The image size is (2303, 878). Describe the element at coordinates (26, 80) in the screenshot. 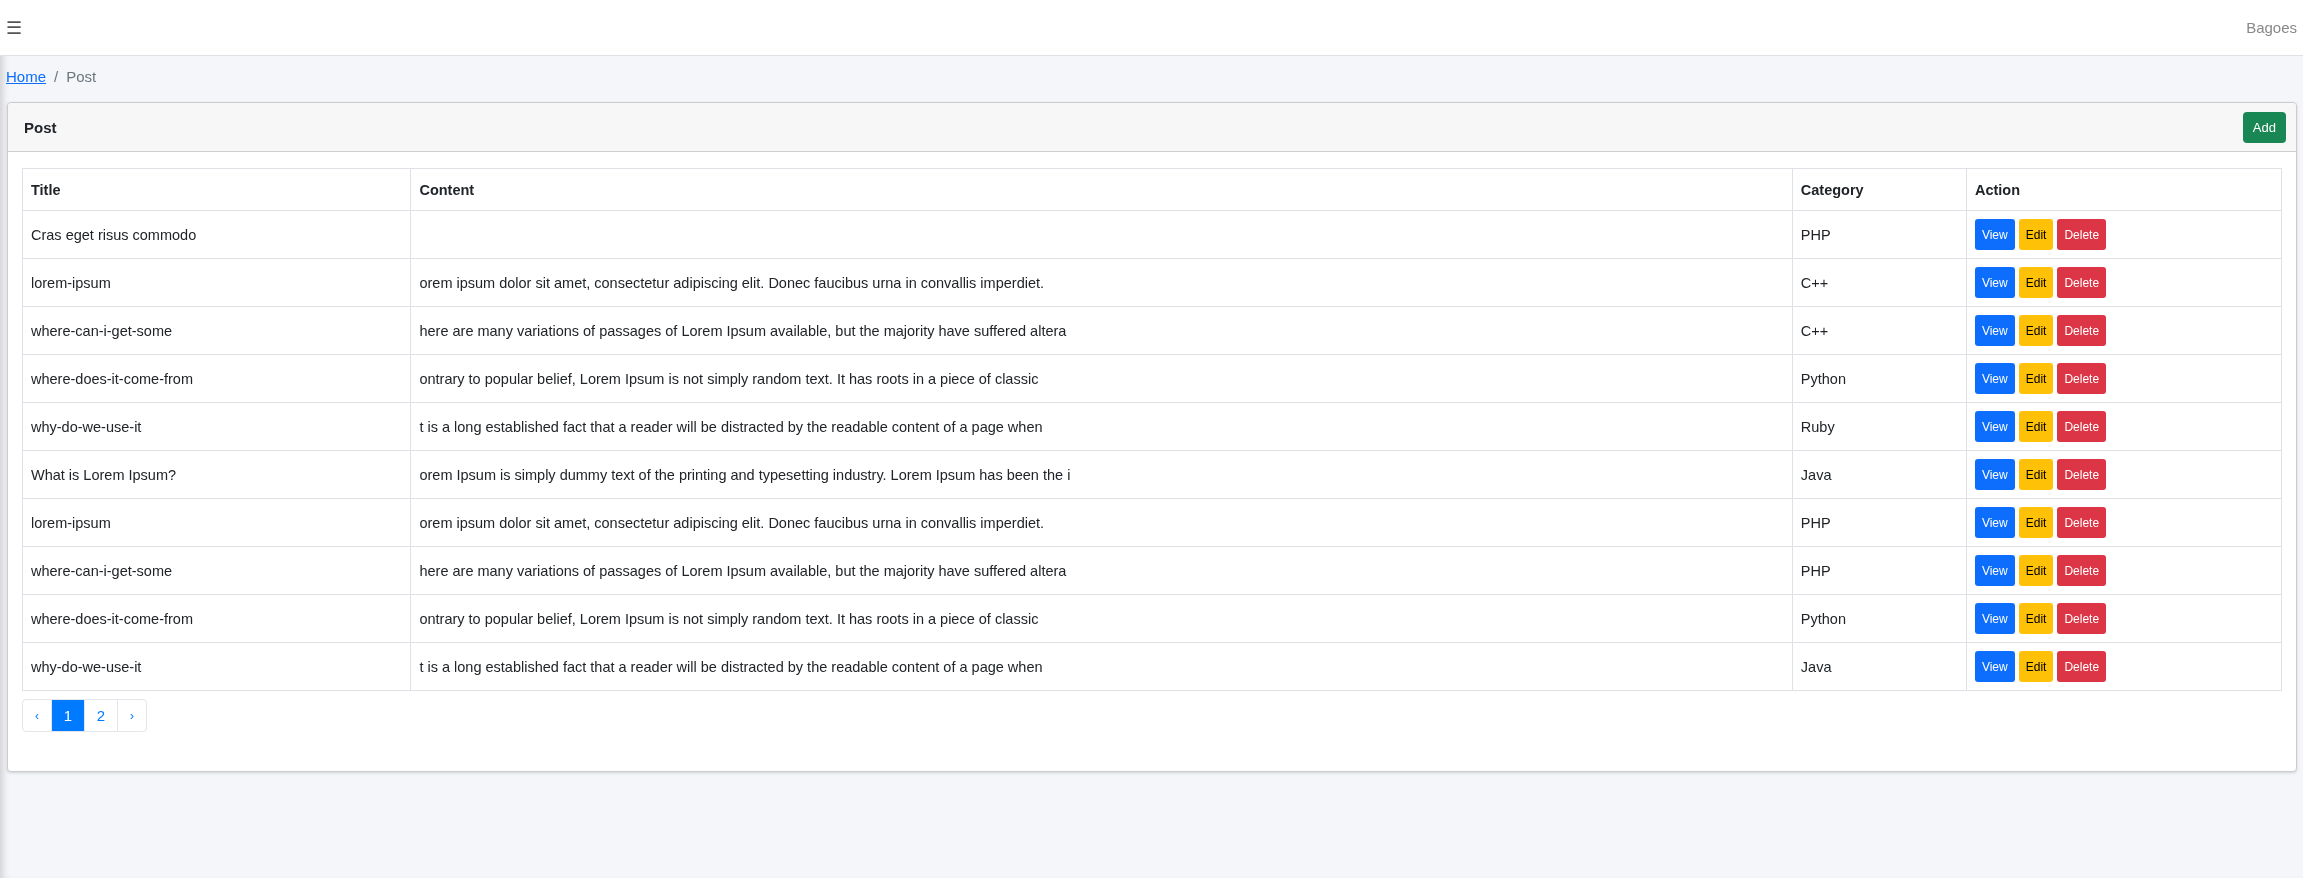

I see `breadcrumb-link: Home` at that location.